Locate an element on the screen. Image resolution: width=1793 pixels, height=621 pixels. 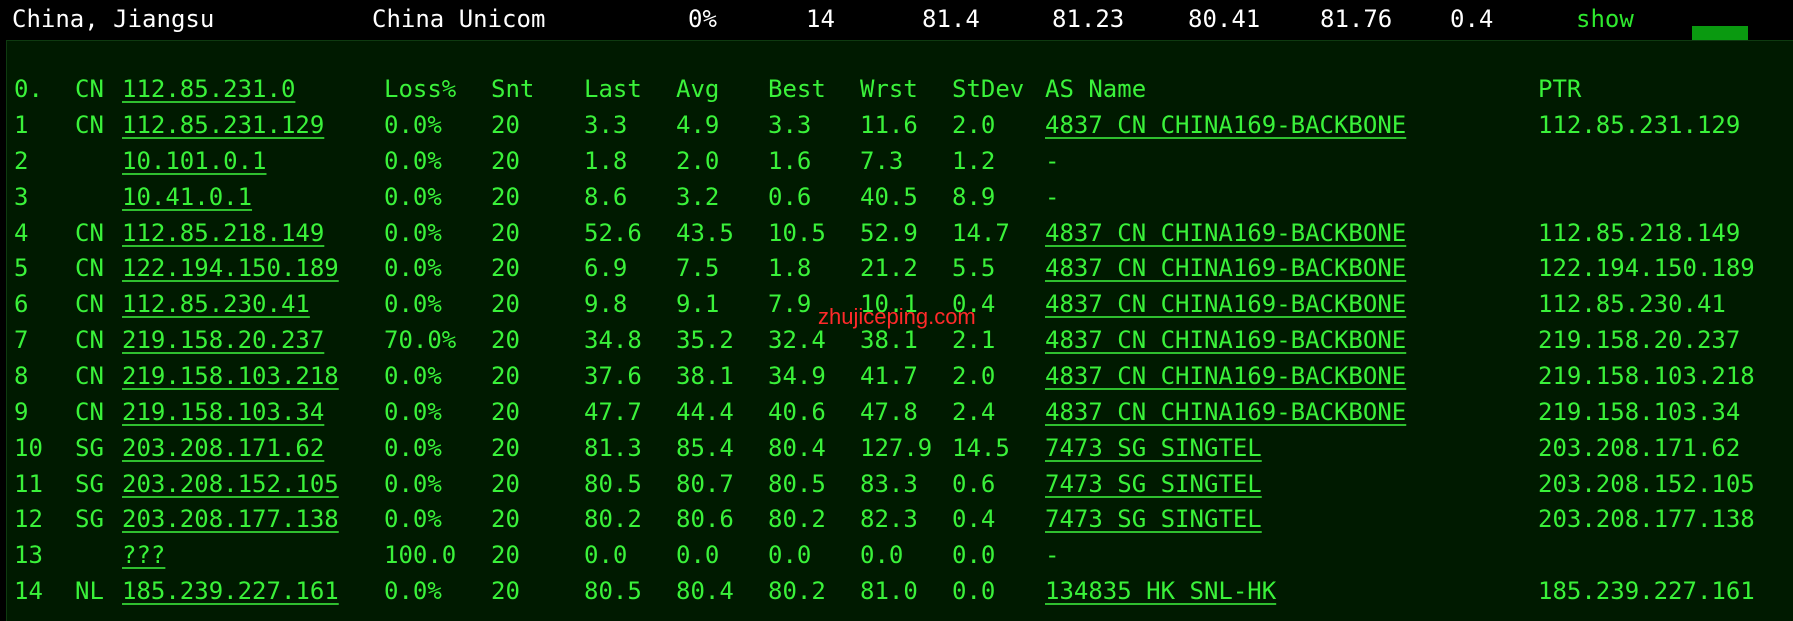
hop-as-link: - is located at coordinates (1052, 196).